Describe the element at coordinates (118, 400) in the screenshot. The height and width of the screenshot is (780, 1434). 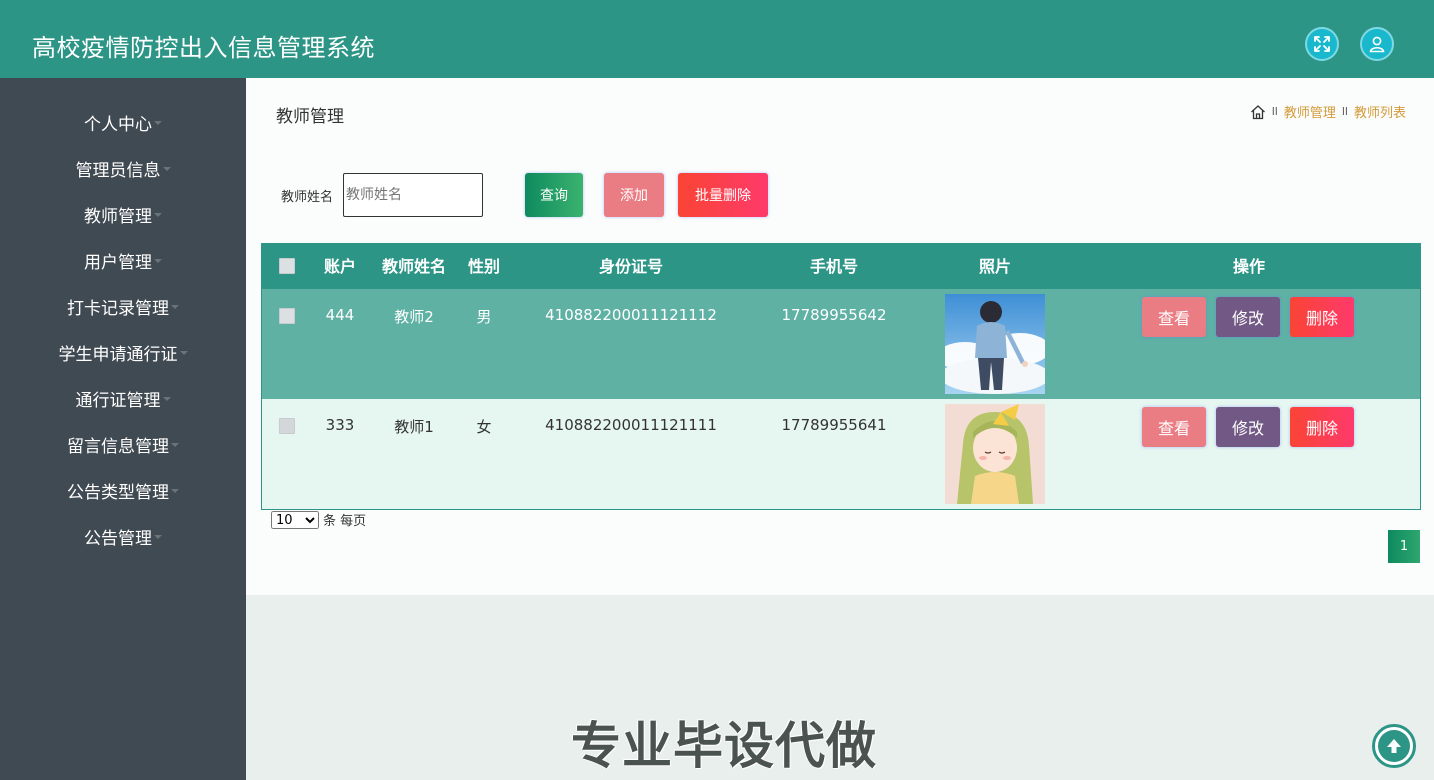
I see `sidebar-item-label: 通行证管理` at that location.